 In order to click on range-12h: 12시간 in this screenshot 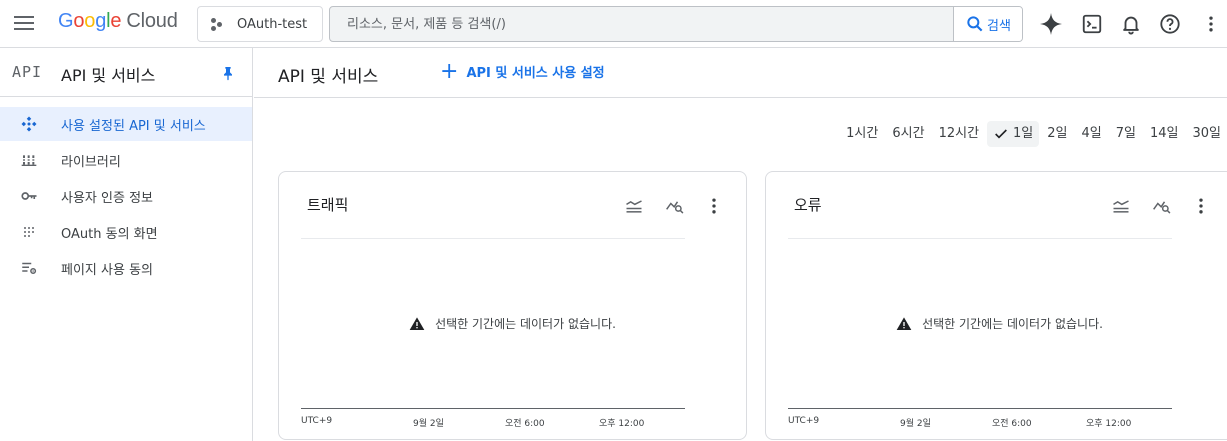, I will do `click(959, 134)`.